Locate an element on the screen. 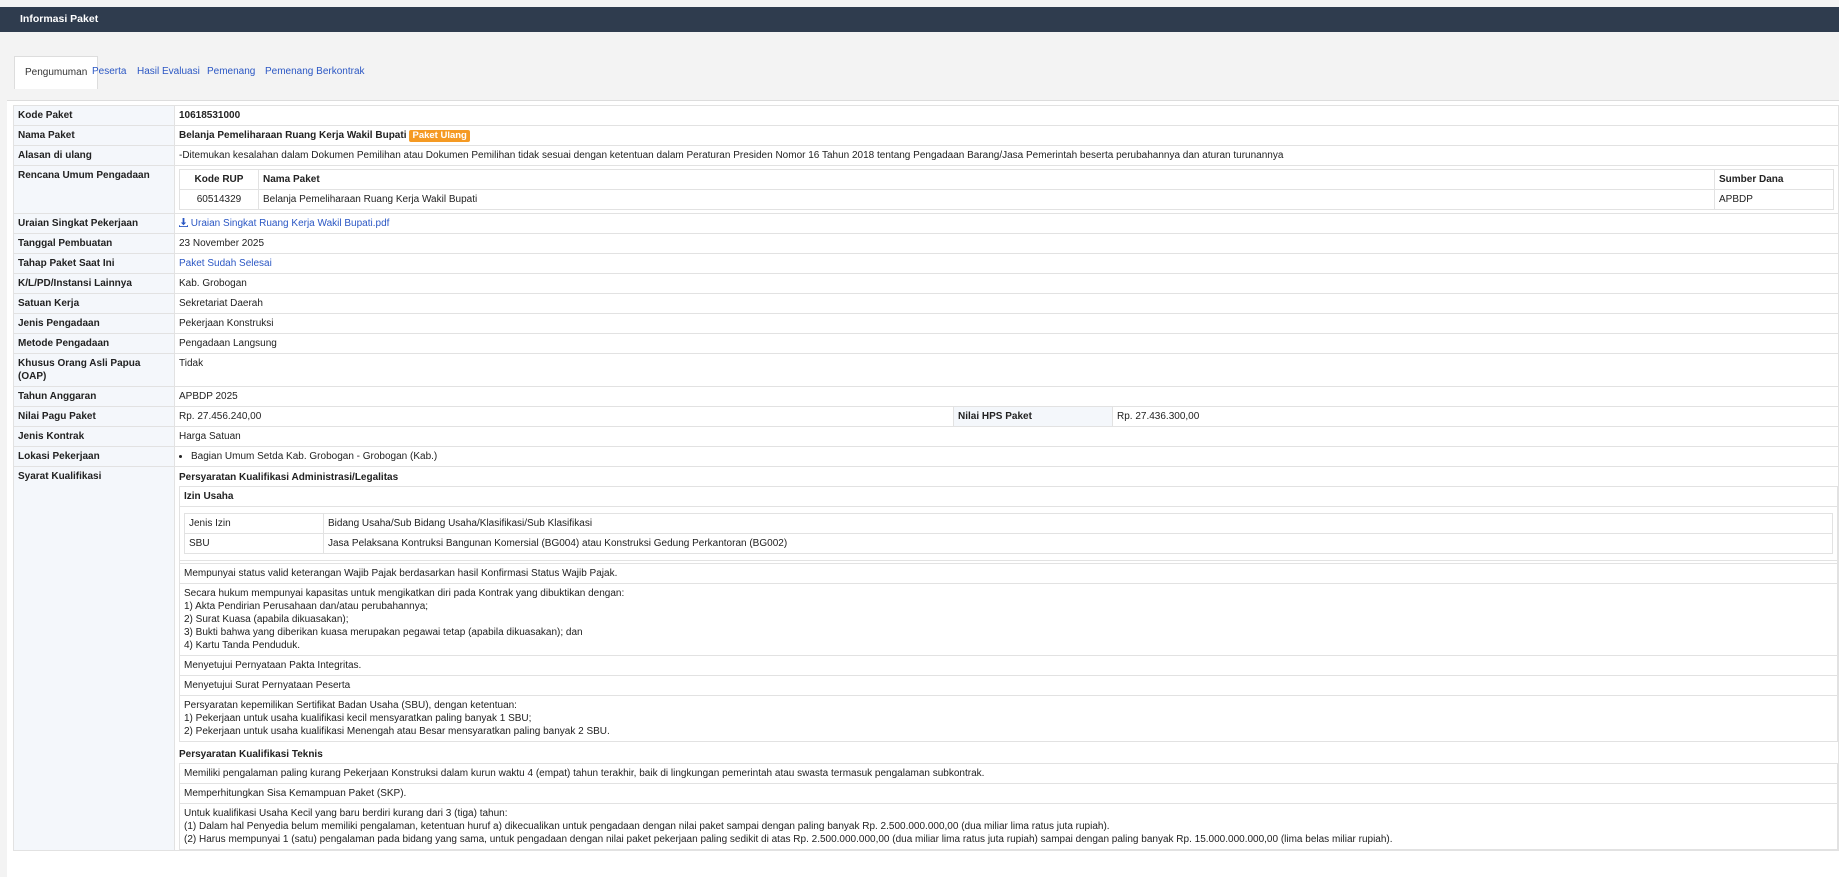  field-label: Jenis Kontrak is located at coordinates (94, 436).